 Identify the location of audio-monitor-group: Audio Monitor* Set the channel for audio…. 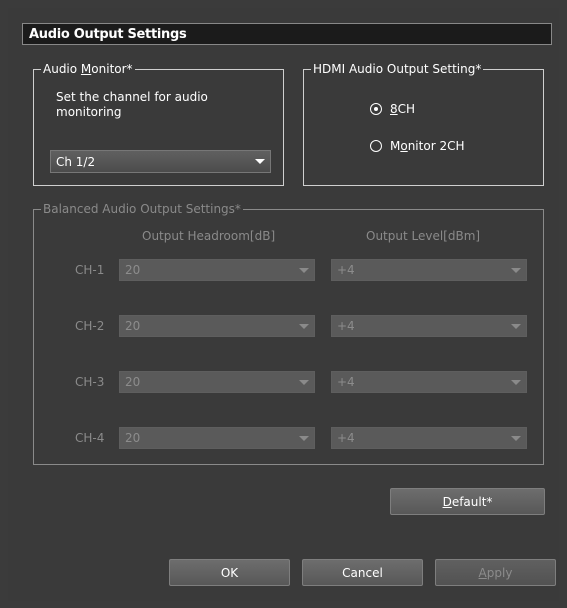
(158, 124).